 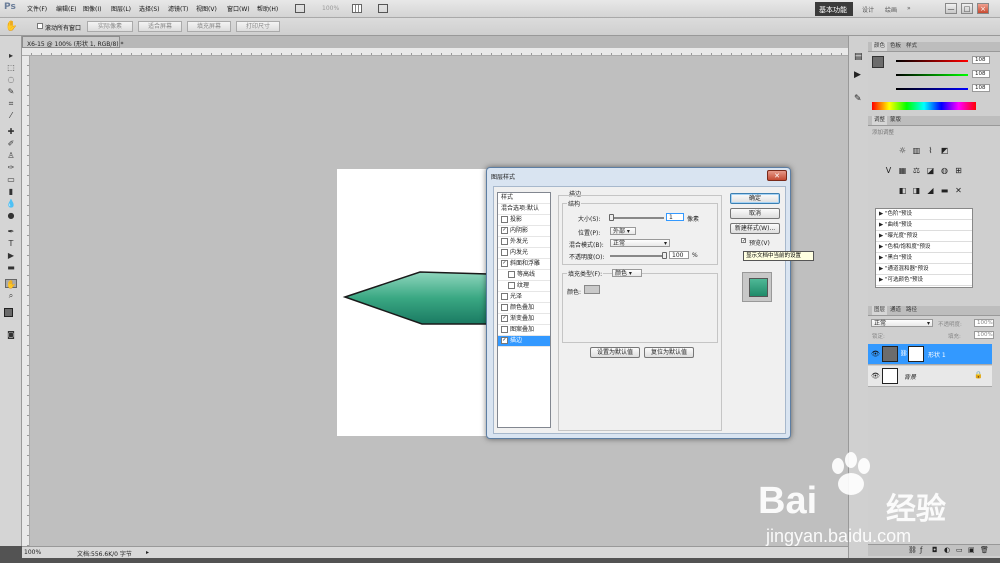 I want to click on red-value: 108, so click(x=981, y=60).